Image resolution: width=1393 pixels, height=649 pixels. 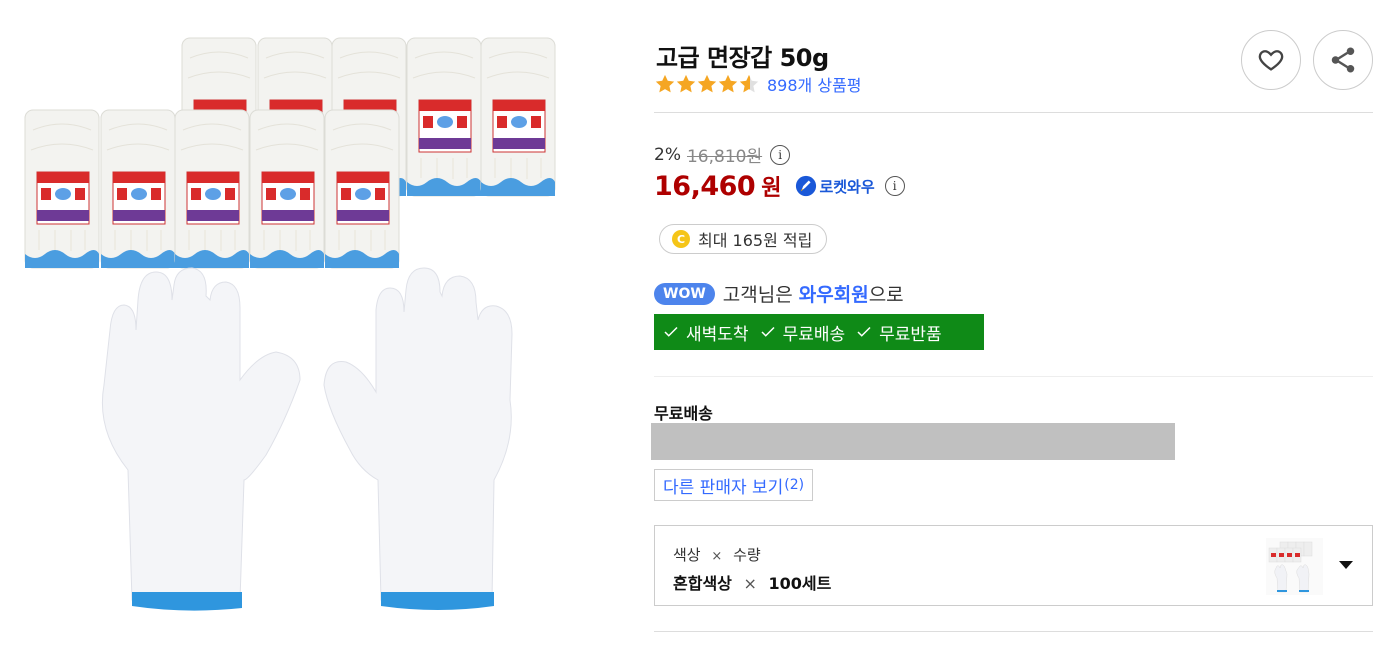 I want to click on option-label: 색상 × 수량, so click(x=717, y=554).